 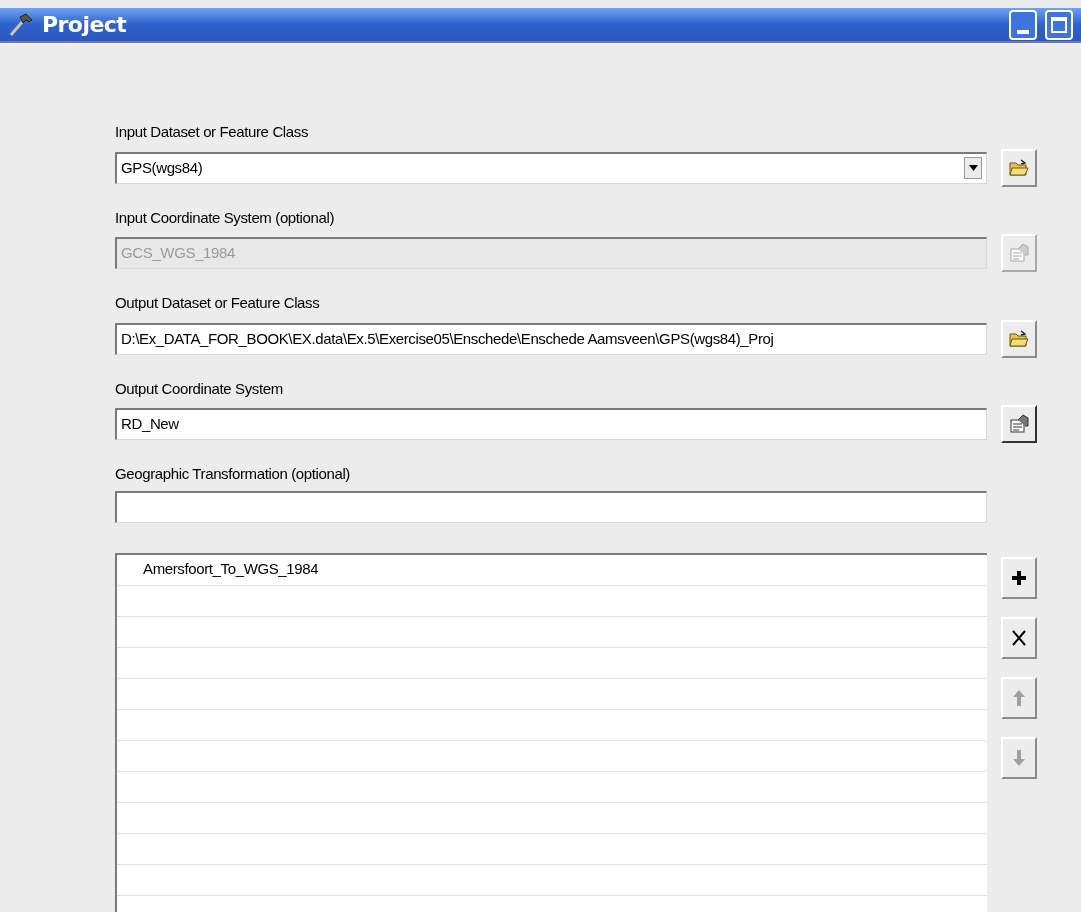 What do you see at coordinates (1019, 697) in the screenshot?
I see `arrow-up-icon` at bounding box center [1019, 697].